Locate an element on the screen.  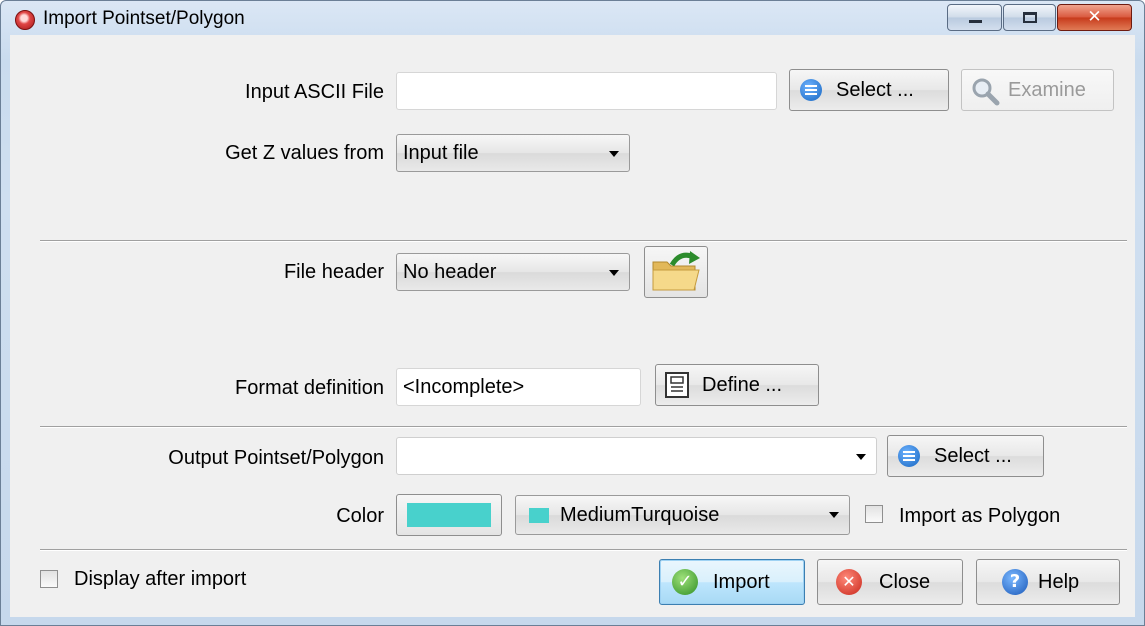
close-circle-icon: ✕ is located at coordinates (849, 582).